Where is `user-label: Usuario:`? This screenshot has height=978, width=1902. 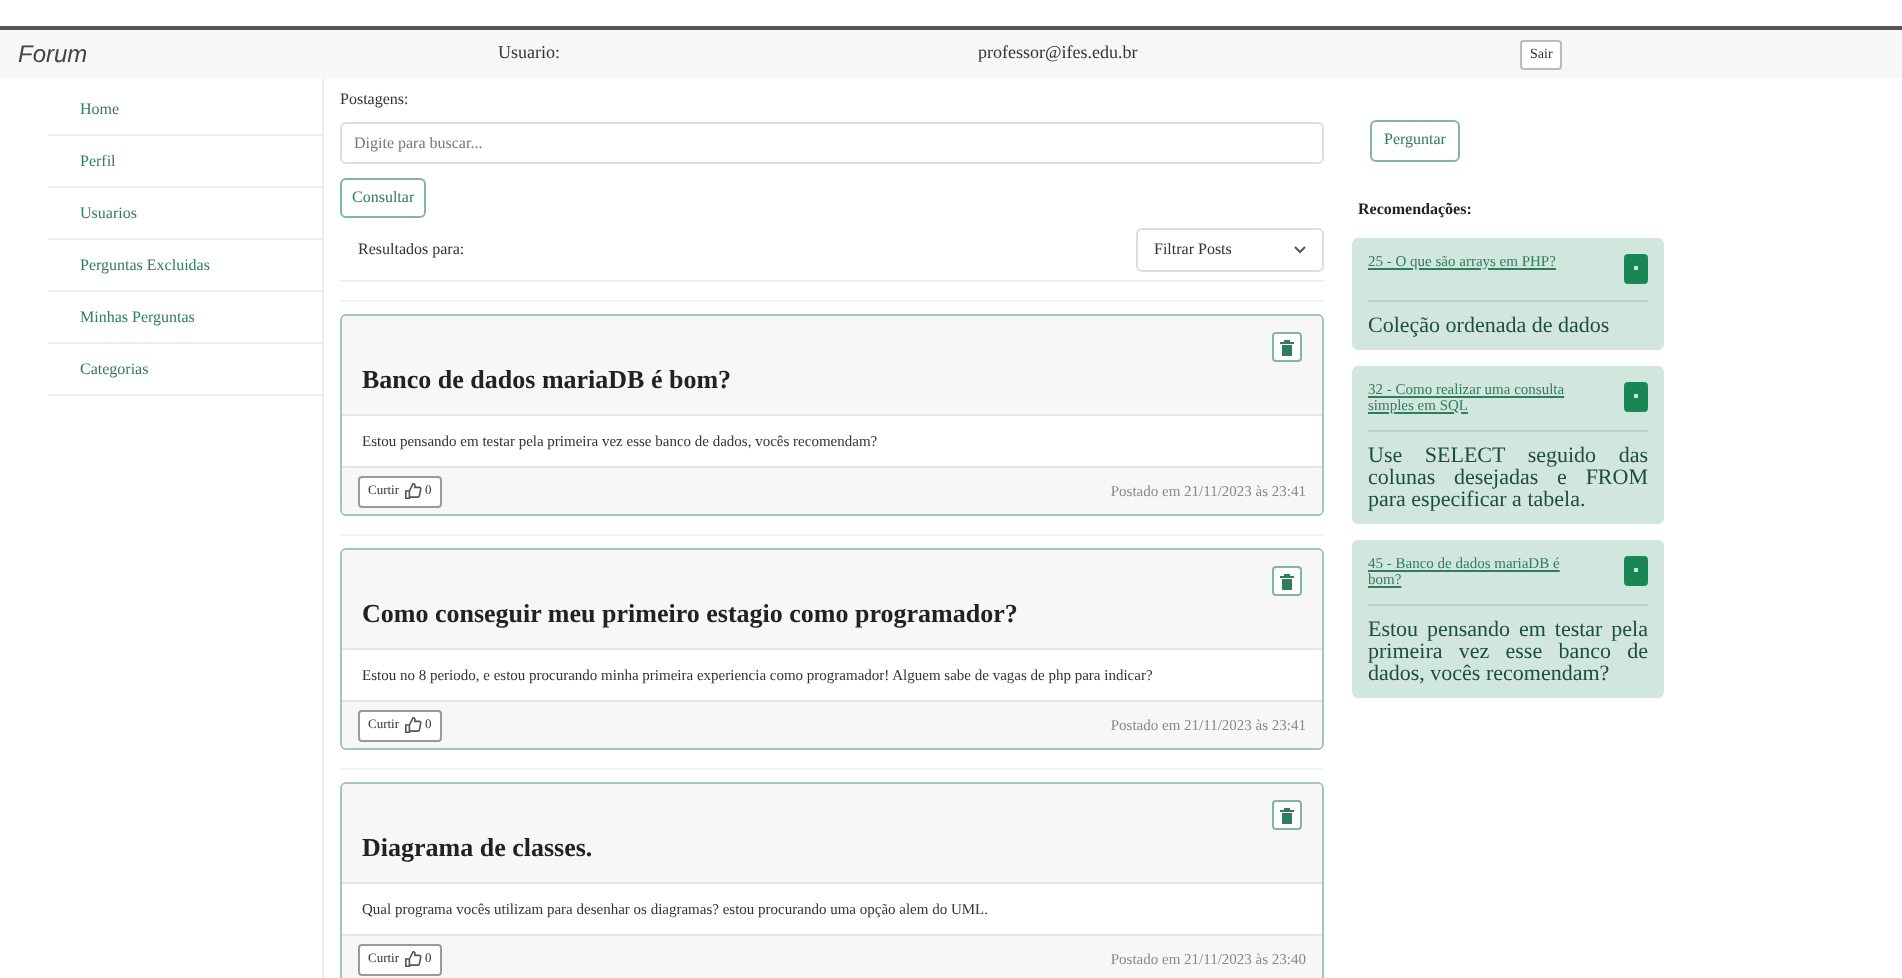
user-label: Usuario: is located at coordinates (530, 53).